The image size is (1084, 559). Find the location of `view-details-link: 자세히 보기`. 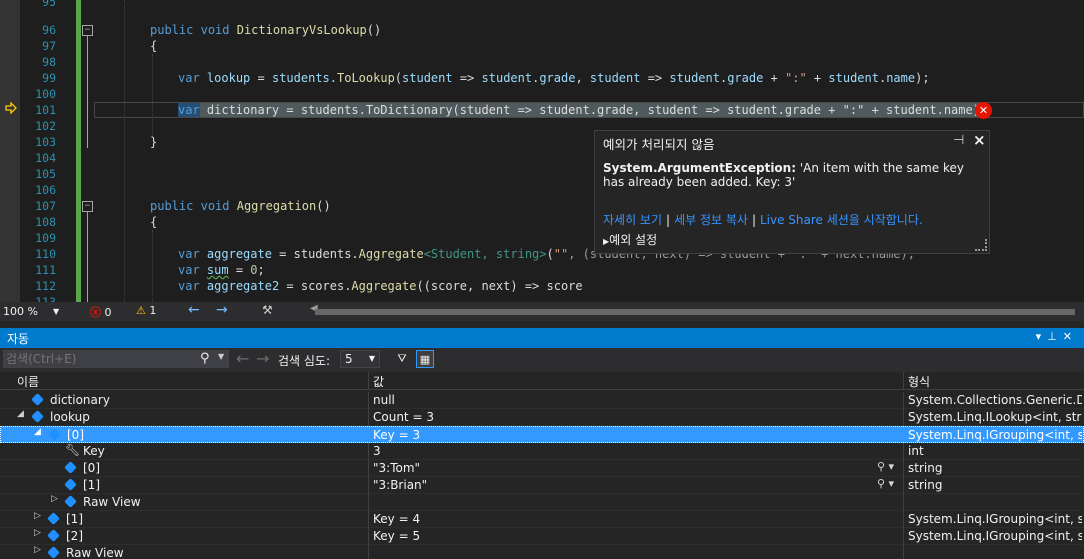

view-details-link: 자세히 보기 is located at coordinates (632, 220).